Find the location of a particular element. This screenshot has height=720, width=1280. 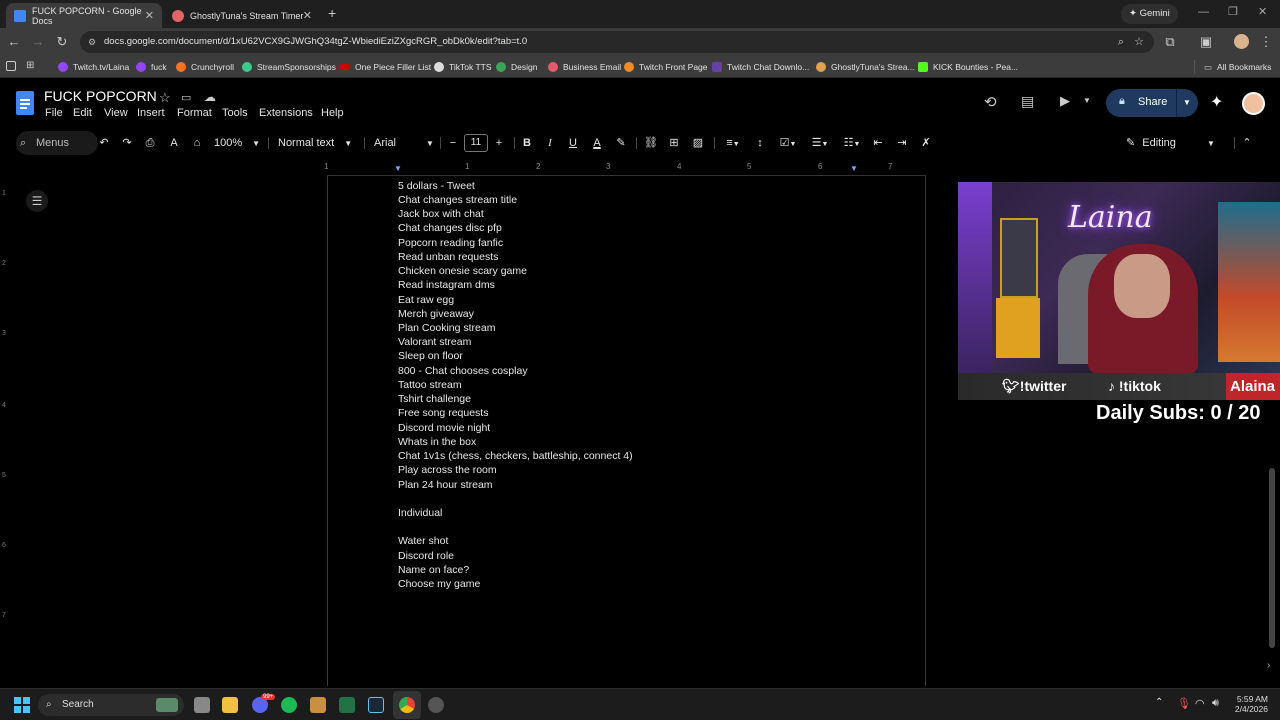

bookmark-streamsponsorships: StreamSponsorships is located at coordinates (289, 67).